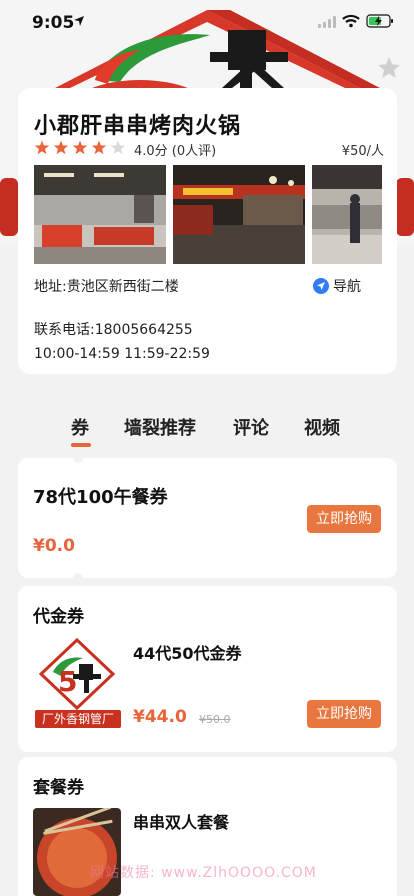  What do you see at coordinates (215, 719) in the screenshot?
I see `voucher-original-price: ¥50.0` at bounding box center [215, 719].